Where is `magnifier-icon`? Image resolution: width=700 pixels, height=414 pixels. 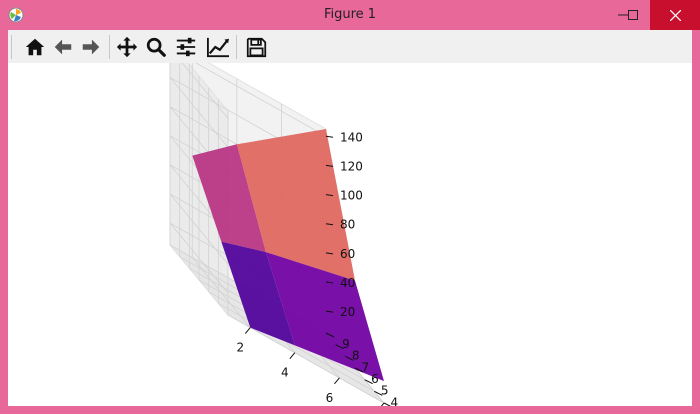 magnifier-icon is located at coordinates (156, 47).